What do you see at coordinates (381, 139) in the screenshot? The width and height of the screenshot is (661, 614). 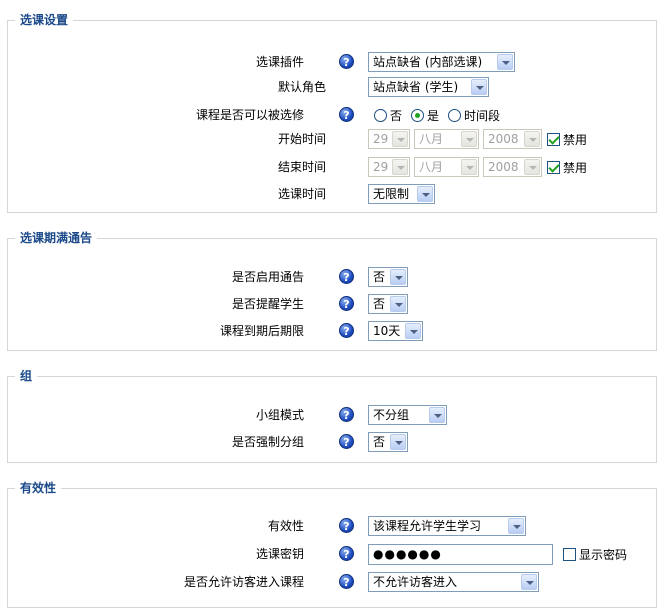 I see `select-value: 29` at bounding box center [381, 139].